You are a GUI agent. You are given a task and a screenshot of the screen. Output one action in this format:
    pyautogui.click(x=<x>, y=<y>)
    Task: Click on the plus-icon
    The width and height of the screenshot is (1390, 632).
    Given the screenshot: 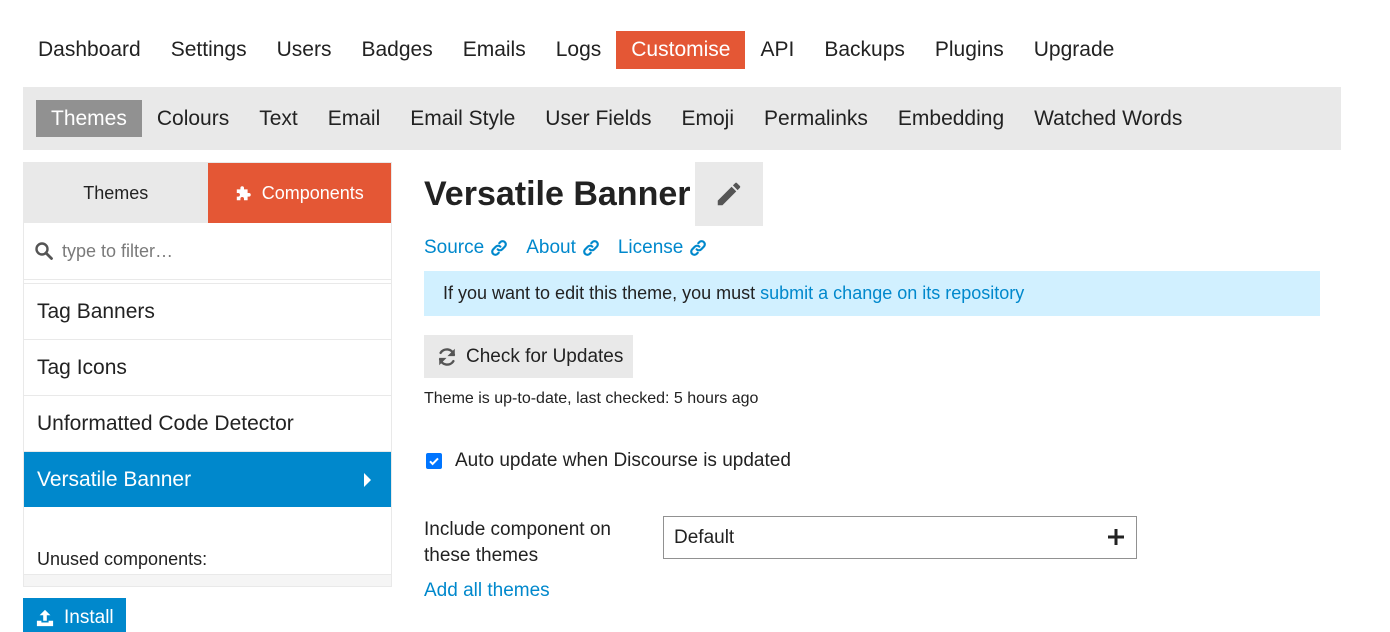 What is the action you would take?
    pyautogui.click(x=1116, y=537)
    